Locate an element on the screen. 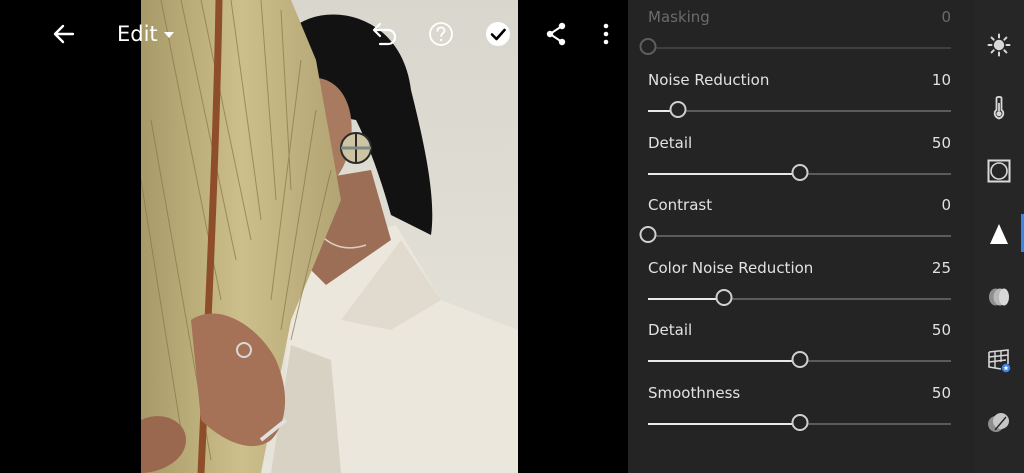  more-options-button is located at coordinates (606, 34).